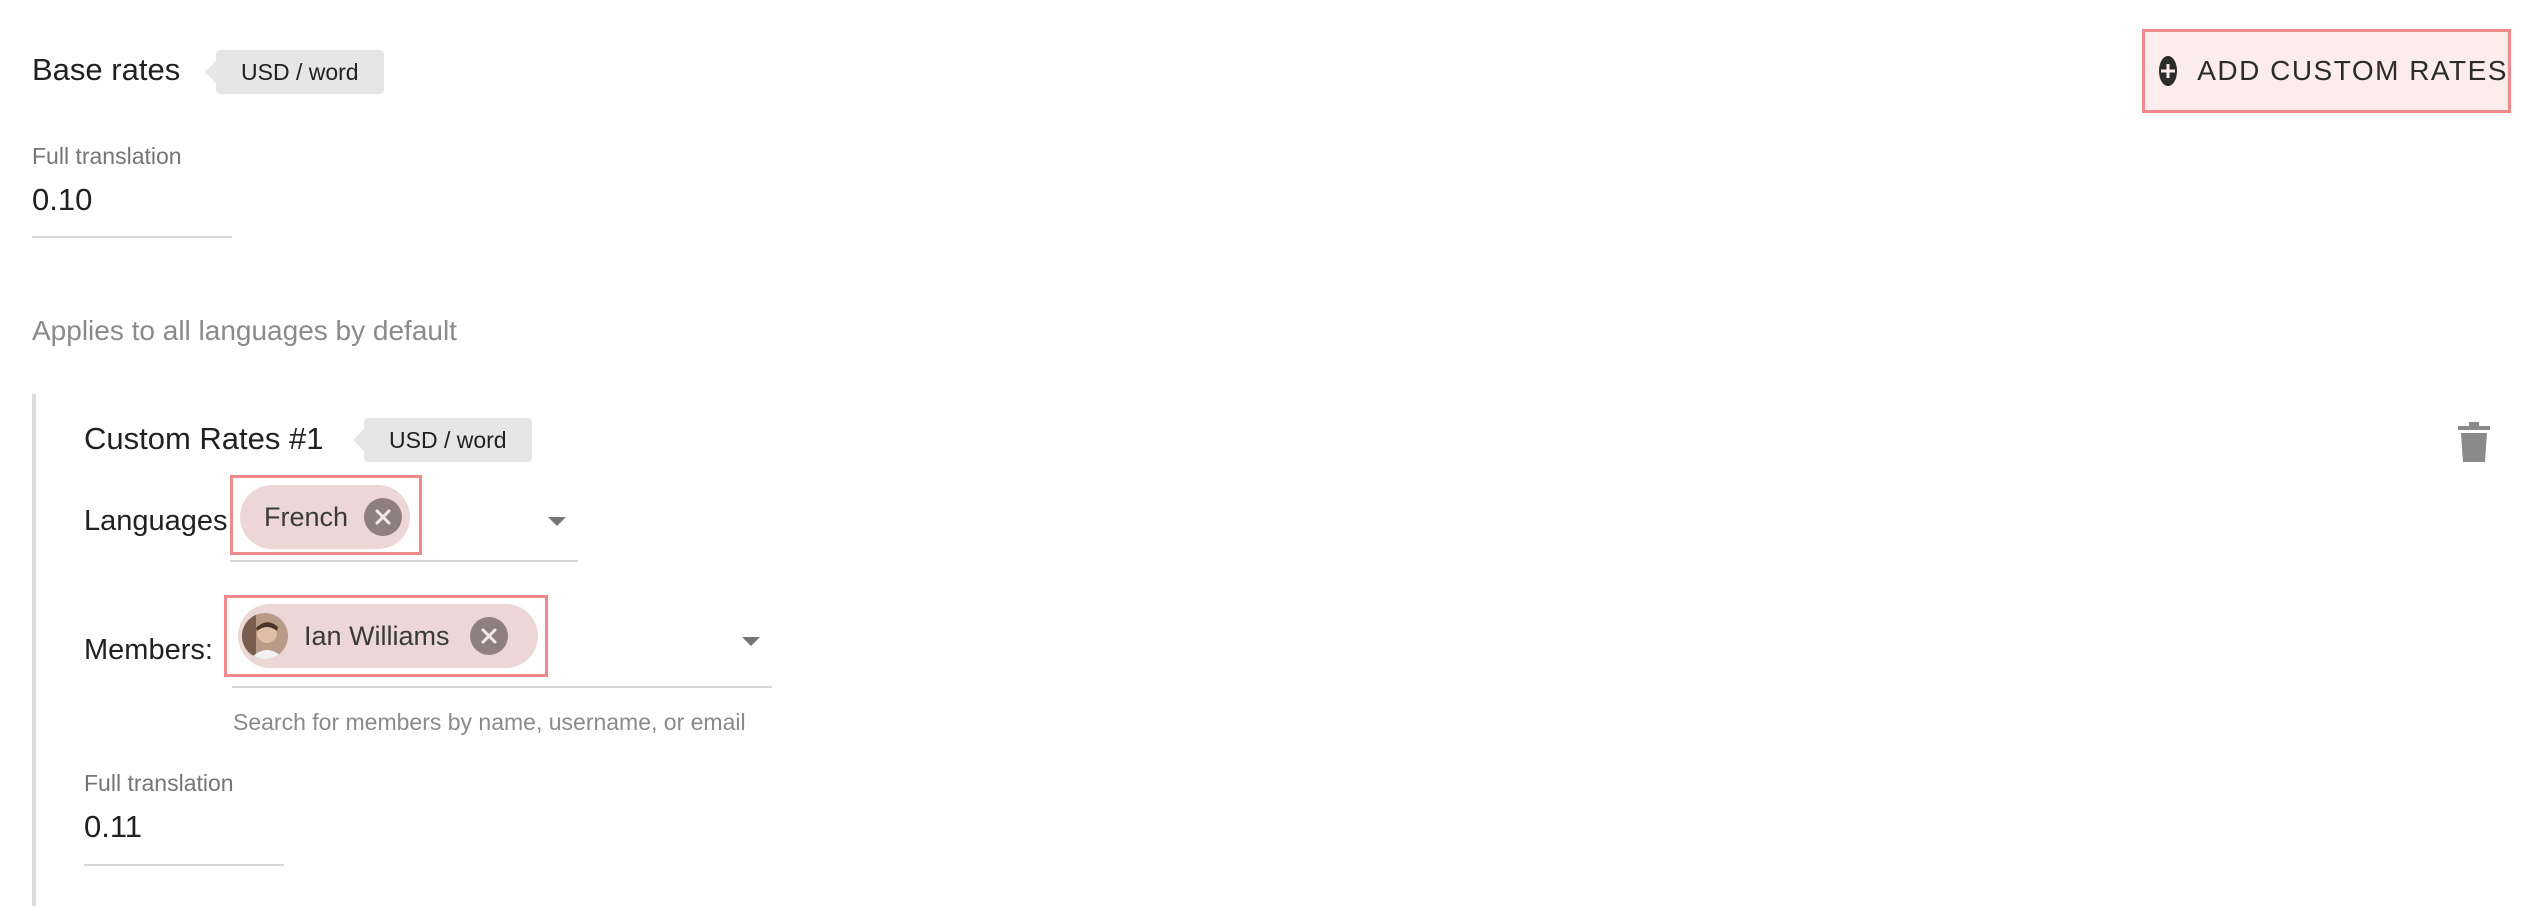  I want to click on languages-underline, so click(404, 561).